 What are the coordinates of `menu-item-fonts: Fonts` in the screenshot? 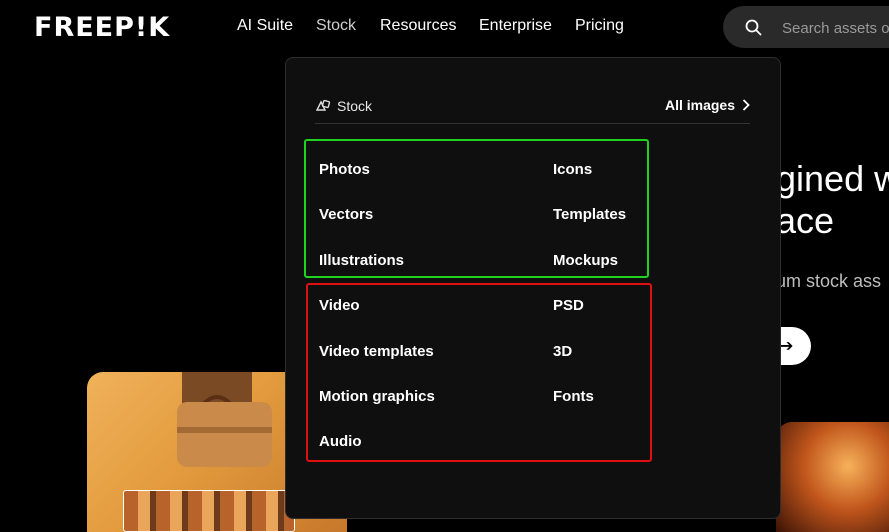 It's located at (573, 396).